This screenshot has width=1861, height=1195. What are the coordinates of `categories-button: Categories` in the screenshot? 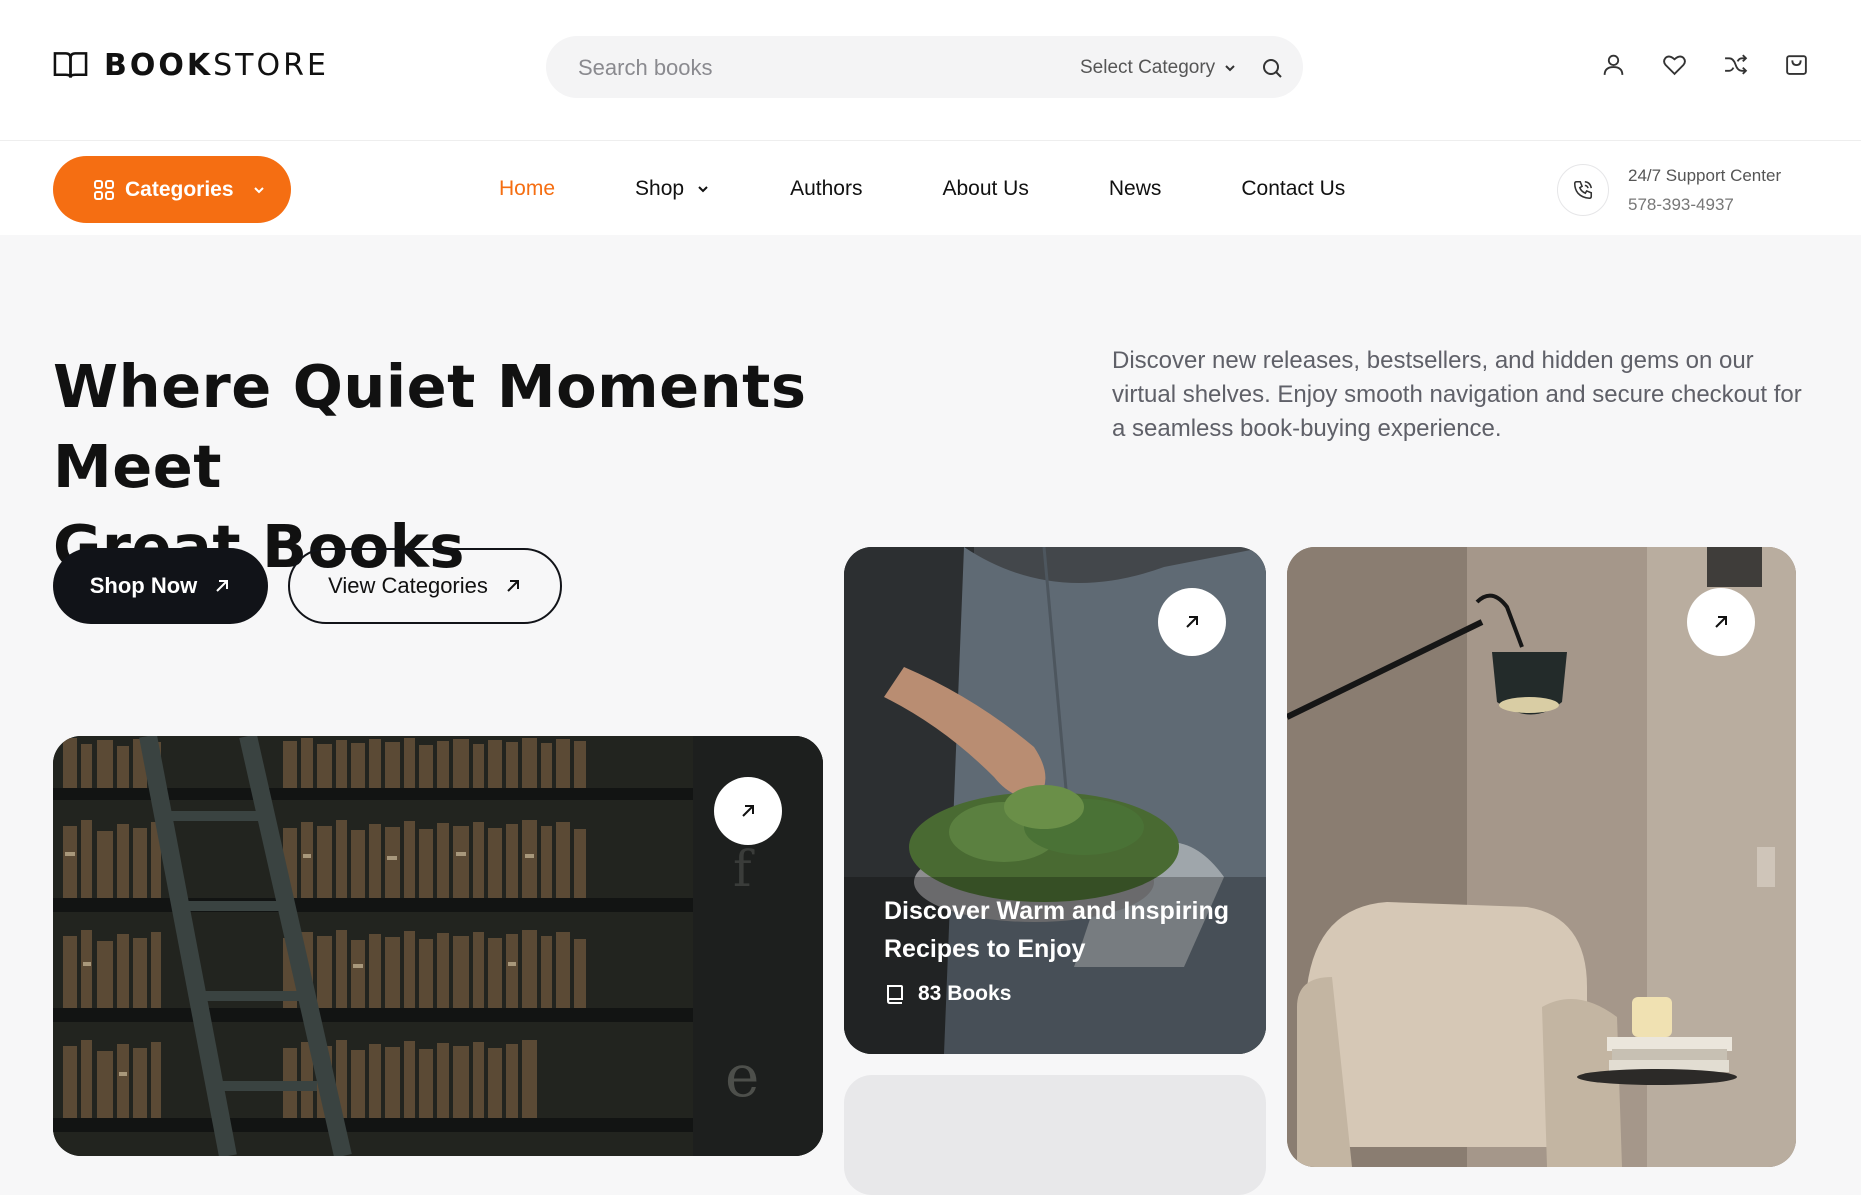 It's located at (172, 189).